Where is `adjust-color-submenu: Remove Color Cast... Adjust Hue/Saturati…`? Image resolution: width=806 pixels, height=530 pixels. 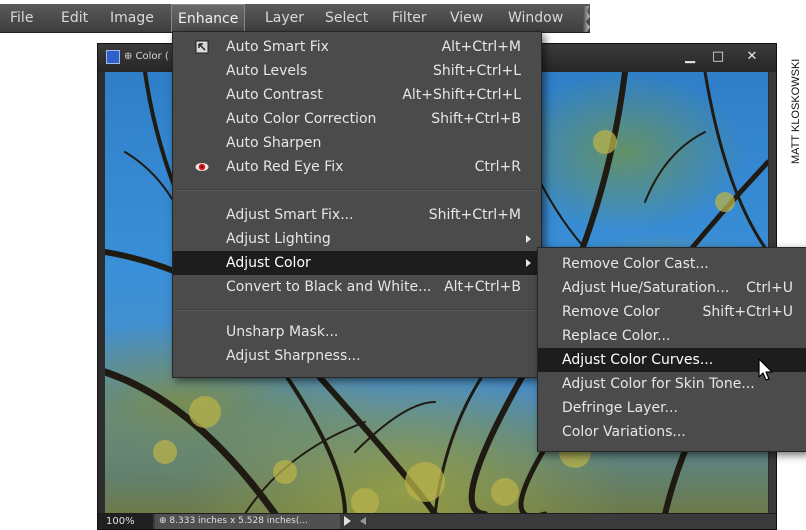 adjust-color-submenu: Remove Color Cast... Adjust Hue/Saturati… is located at coordinates (671, 349).